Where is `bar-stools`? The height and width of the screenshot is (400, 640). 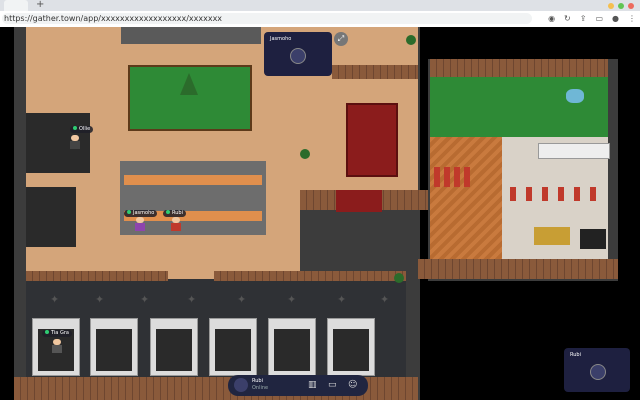
bar-stools is located at coordinates (557, 194).